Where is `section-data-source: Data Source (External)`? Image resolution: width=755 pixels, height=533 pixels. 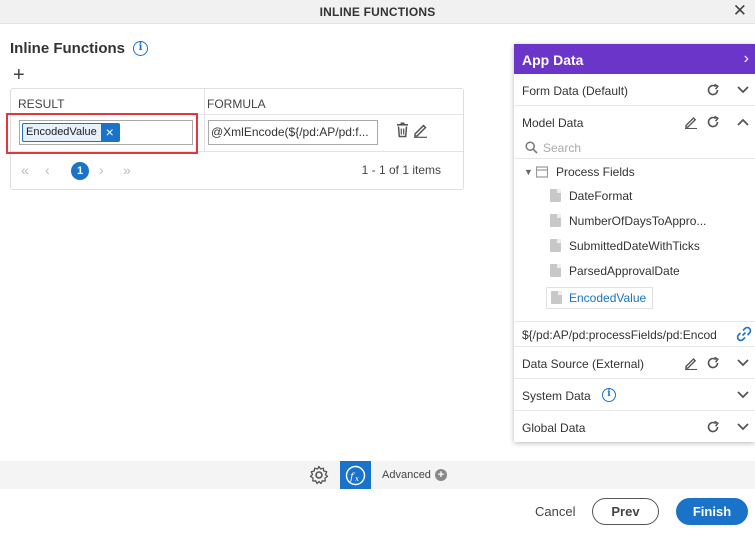 section-data-source: Data Source (External) is located at coordinates (634, 363).